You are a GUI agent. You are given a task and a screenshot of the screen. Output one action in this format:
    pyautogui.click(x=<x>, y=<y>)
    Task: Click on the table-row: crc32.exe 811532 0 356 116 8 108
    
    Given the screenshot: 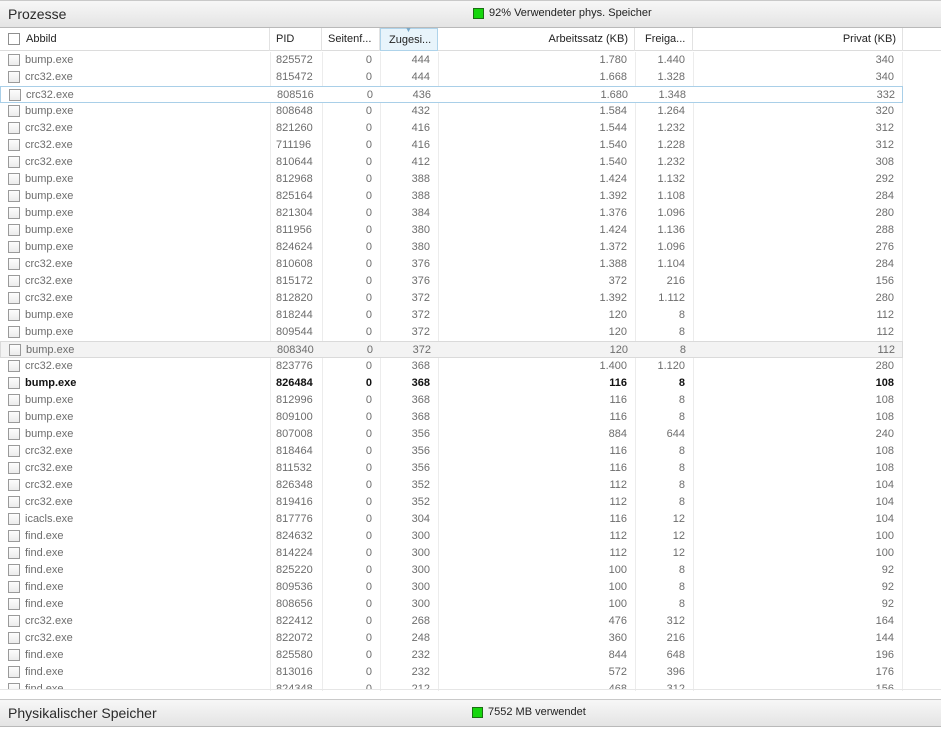 What is the action you would take?
    pyautogui.click(x=451, y=468)
    